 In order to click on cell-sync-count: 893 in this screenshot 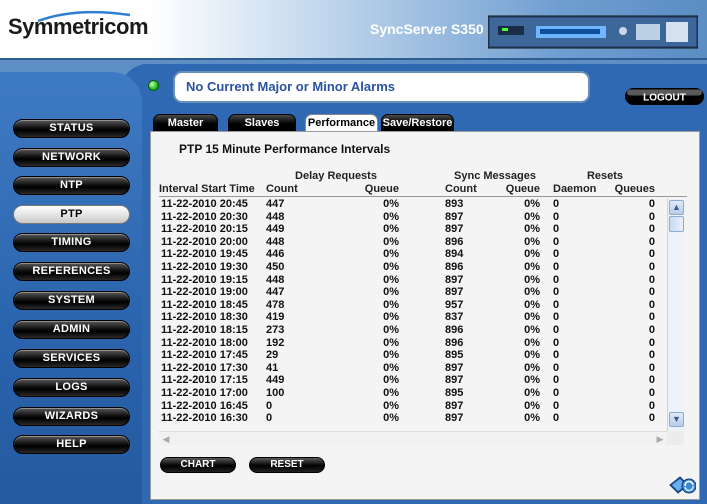, I will do `click(454, 204)`.